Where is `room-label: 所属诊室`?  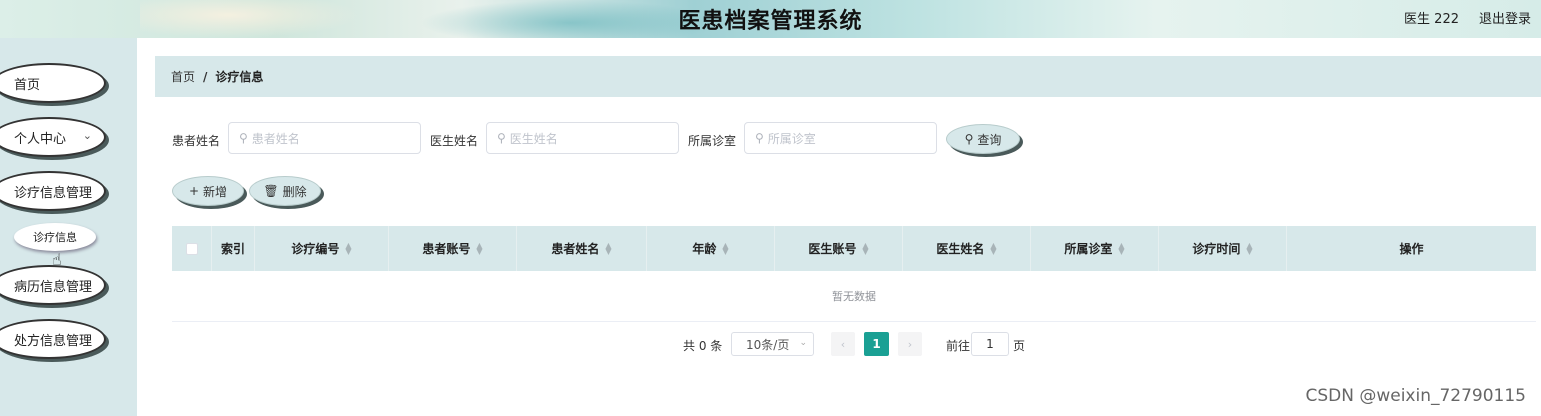
room-label: 所属诊室 is located at coordinates (712, 141).